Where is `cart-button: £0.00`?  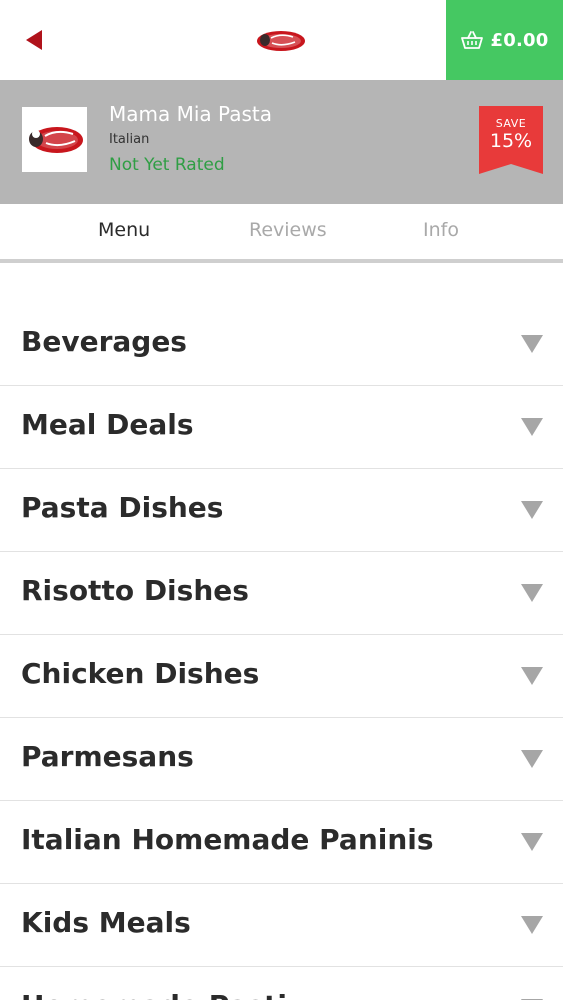
cart-button: £0.00 is located at coordinates (504, 40).